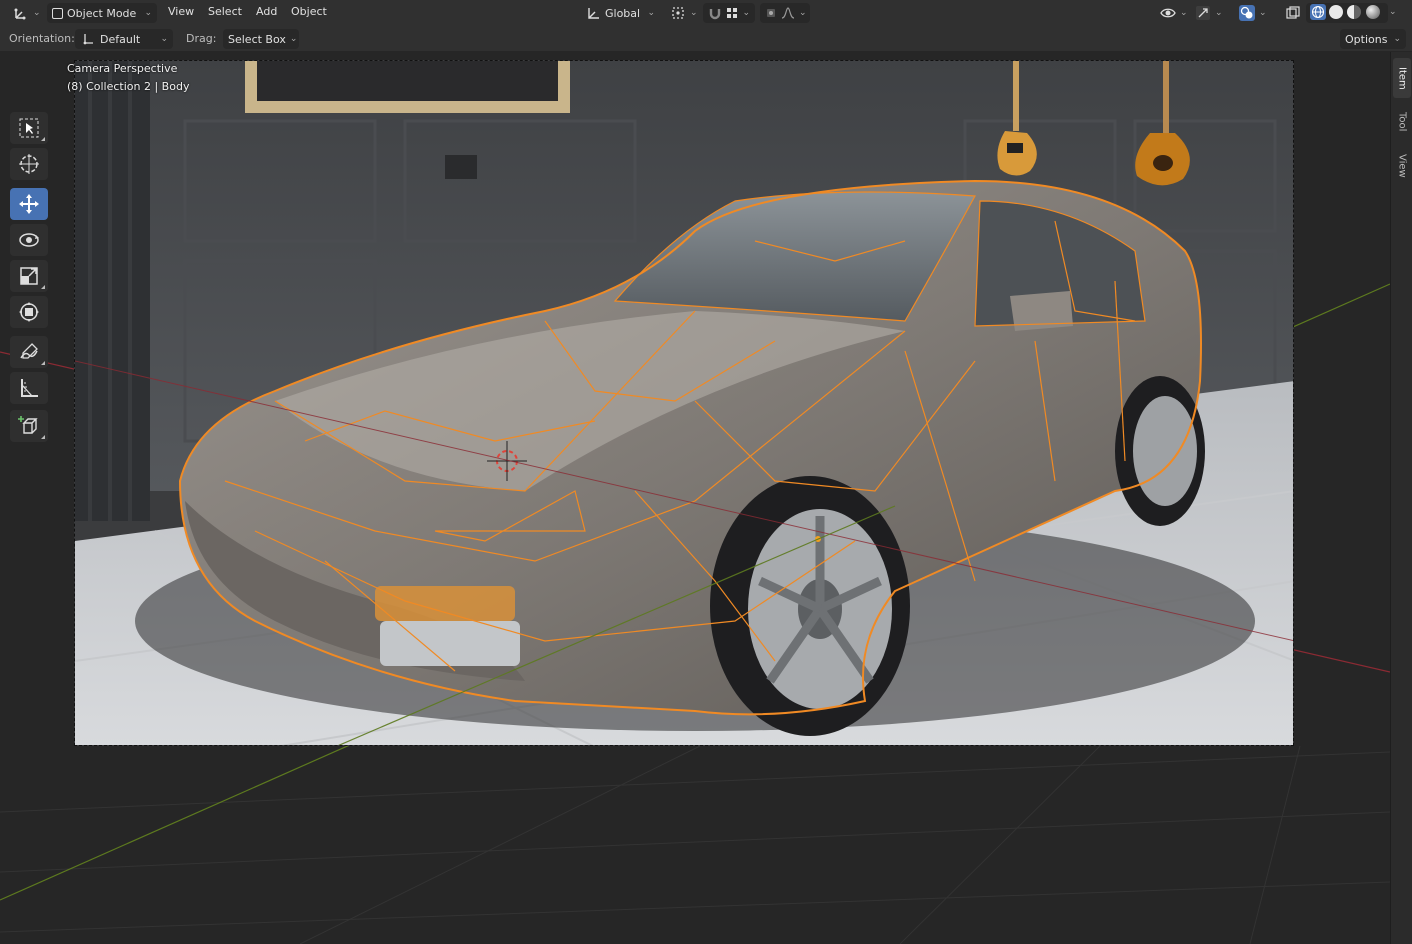 This screenshot has width=1412, height=944. I want to click on falloff-curve-icon, so click(788, 13).